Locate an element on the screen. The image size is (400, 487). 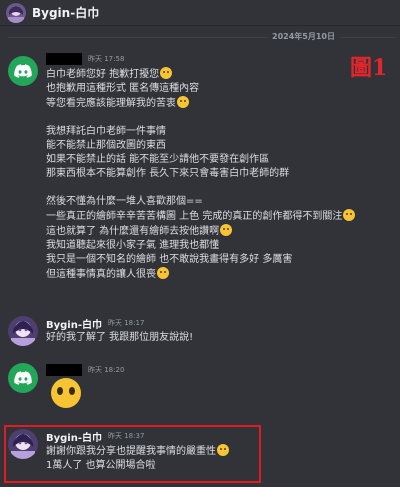
message-line: 這也就算了 為什麼還有繪師去按他讚啊 is located at coordinates (133, 231).